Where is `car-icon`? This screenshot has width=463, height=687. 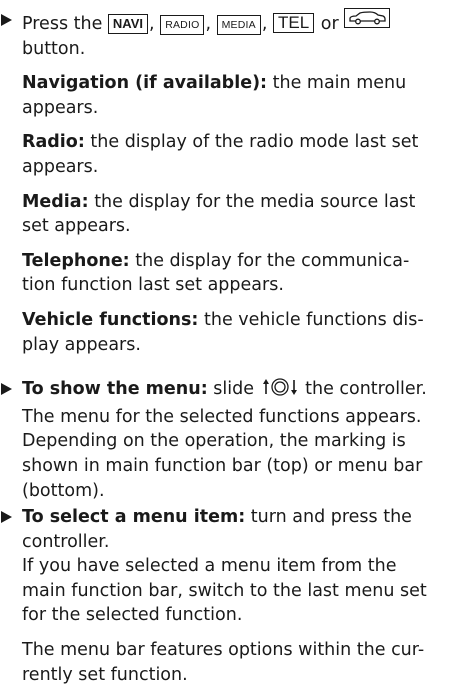
car-icon is located at coordinates (367, 18).